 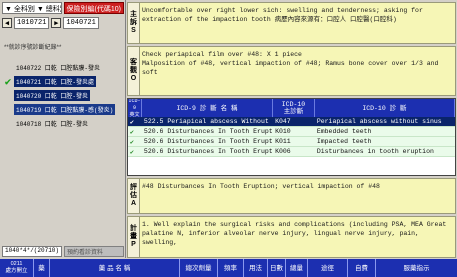 I want to click on label-char: 估, so click(x=133, y=195).